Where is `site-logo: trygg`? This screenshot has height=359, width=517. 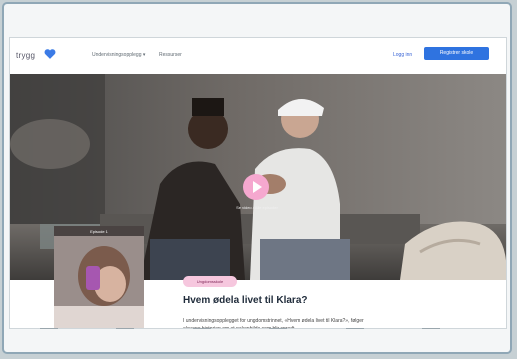 site-logo: trygg is located at coordinates (25, 55).